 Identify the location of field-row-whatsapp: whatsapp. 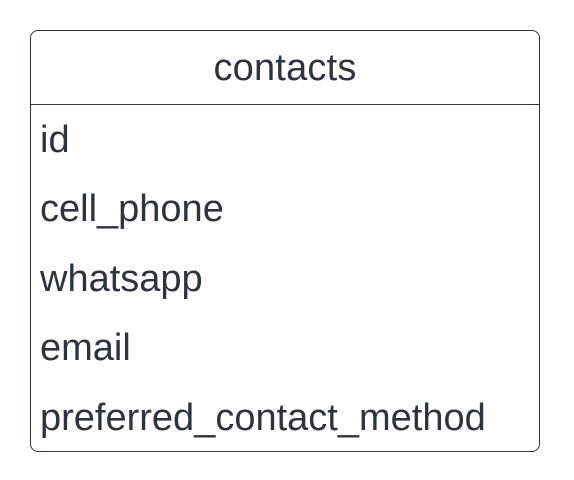
(285, 279).